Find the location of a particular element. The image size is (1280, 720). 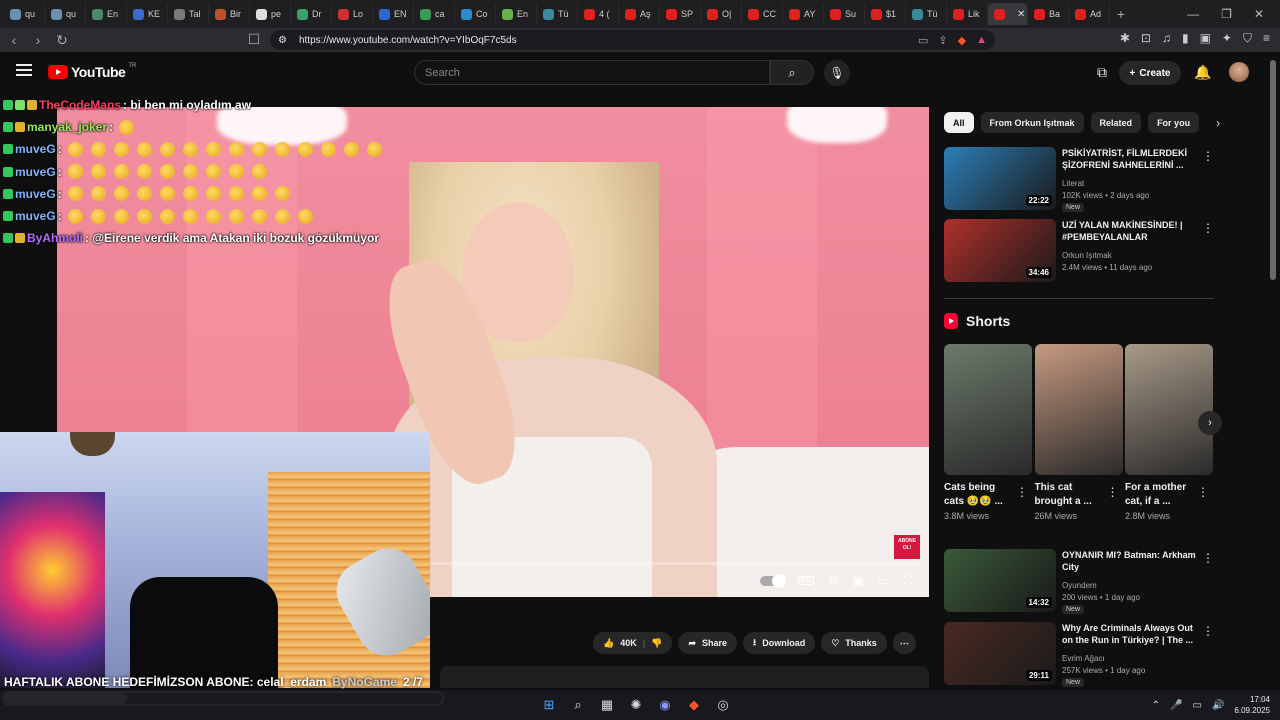

voice-search-button: 🎙 is located at coordinates (837, 73).